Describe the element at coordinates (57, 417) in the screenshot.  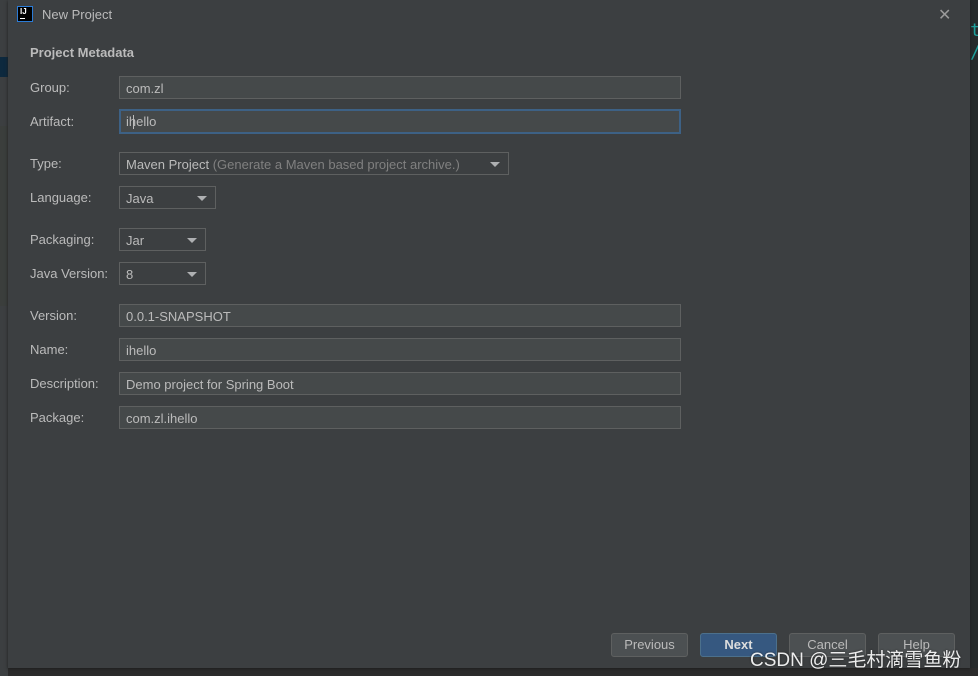
I see `package-label: Package:` at that location.